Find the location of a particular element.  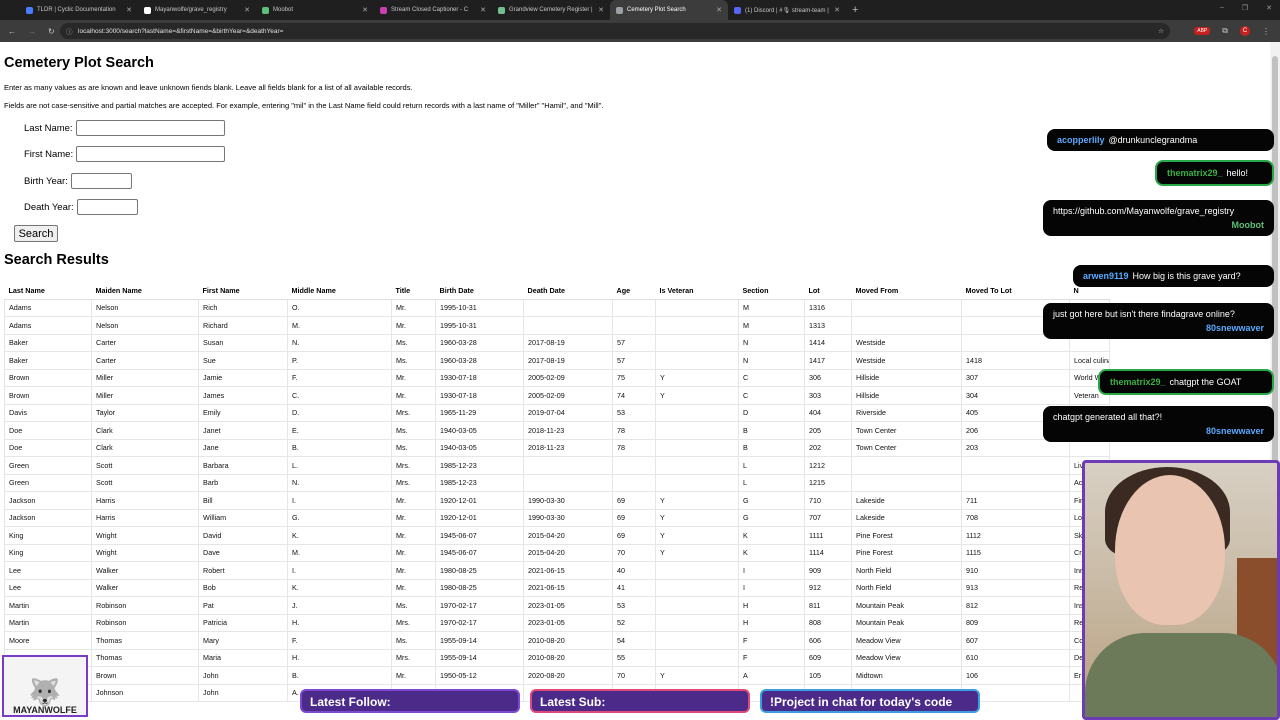

browser-tab: TLDR | Cyclic Documentation ✕ is located at coordinates (79, 10).